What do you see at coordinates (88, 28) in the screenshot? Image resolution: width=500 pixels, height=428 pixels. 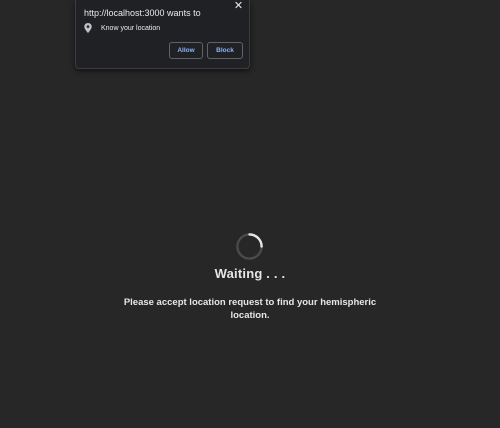 I see `location-pin-icon` at bounding box center [88, 28].